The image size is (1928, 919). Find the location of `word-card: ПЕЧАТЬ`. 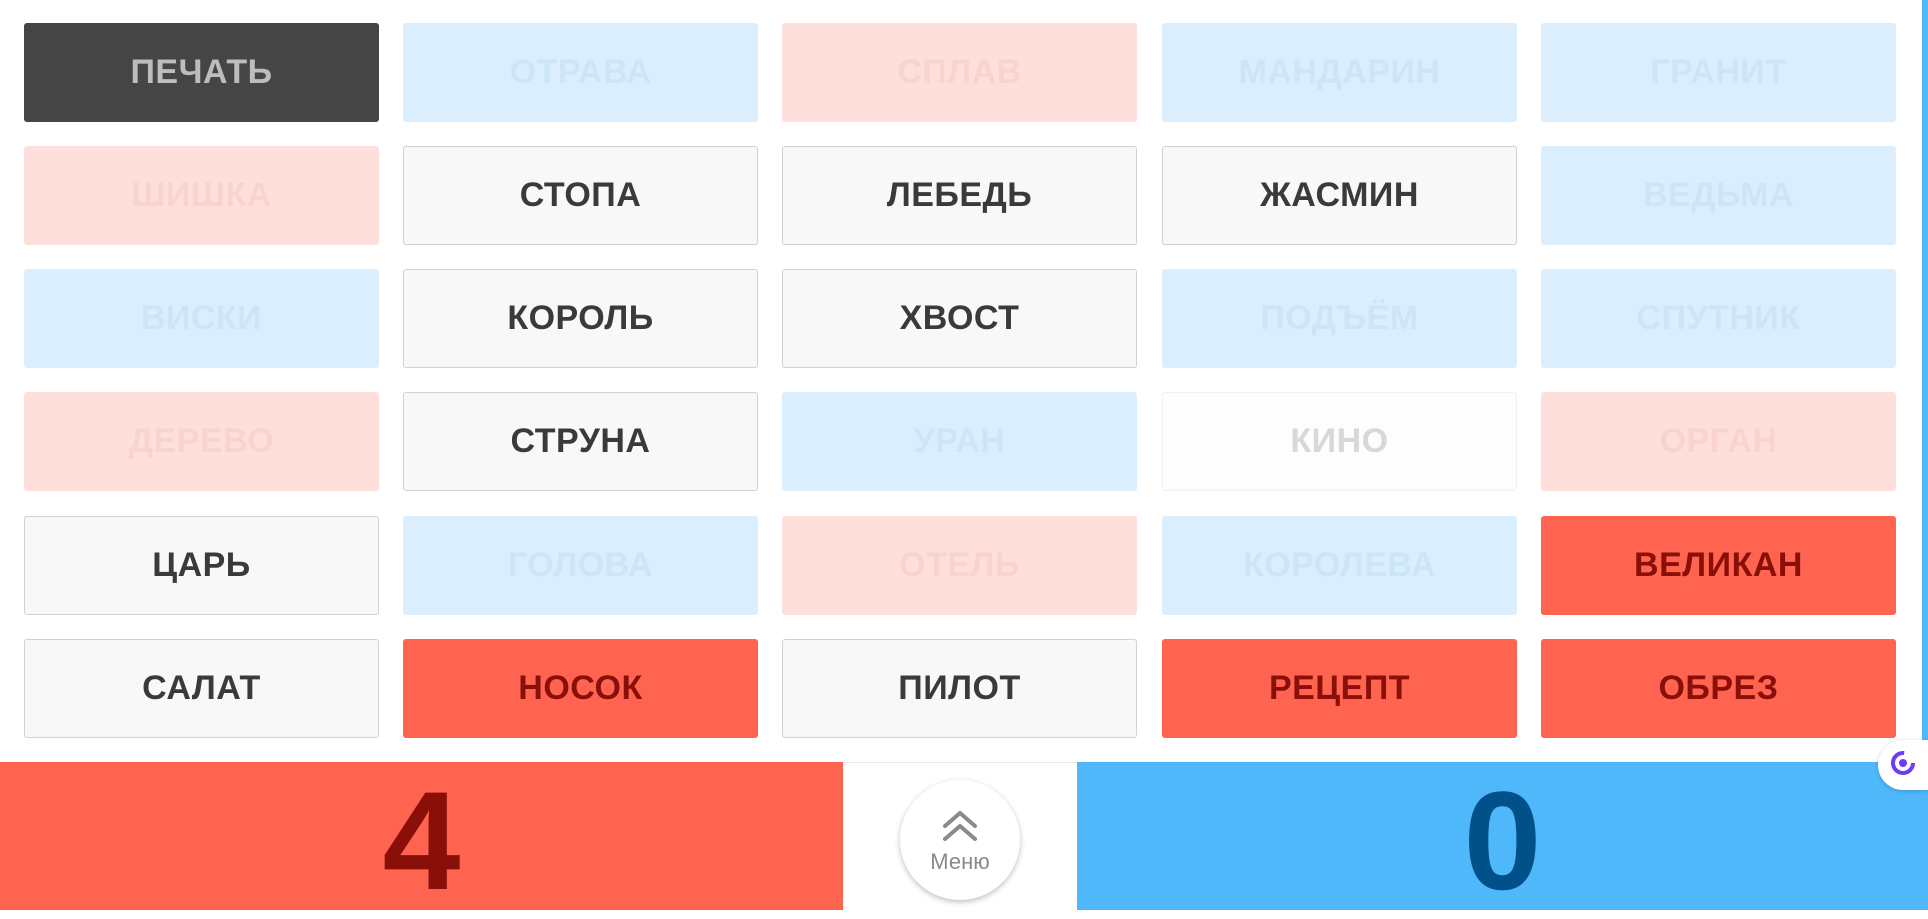

word-card: ПЕЧАТЬ is located at coordinates (201, 72).